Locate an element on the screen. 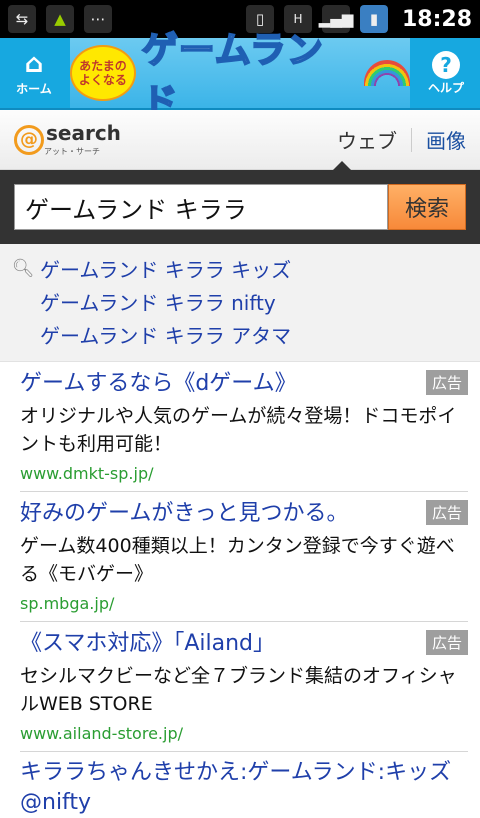 The height and width of the screenshot is (818, 480). tab-image: 画像 is located at coordinates (446, 139).